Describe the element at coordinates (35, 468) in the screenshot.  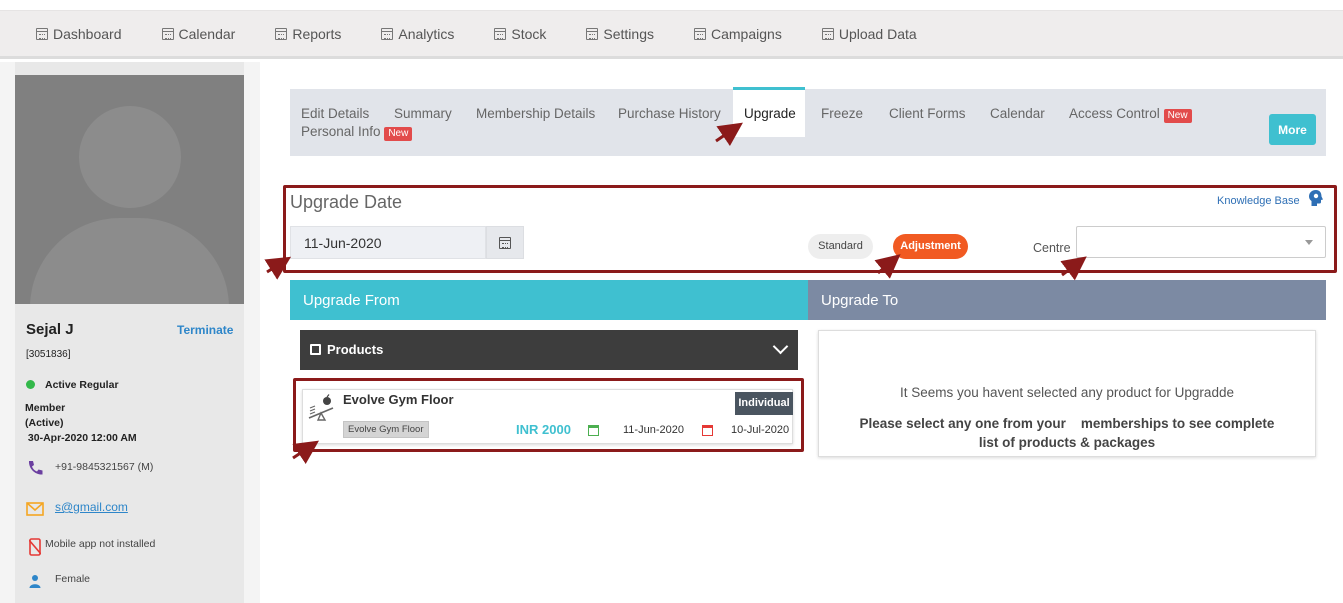
I see `phone-icon` at that location.